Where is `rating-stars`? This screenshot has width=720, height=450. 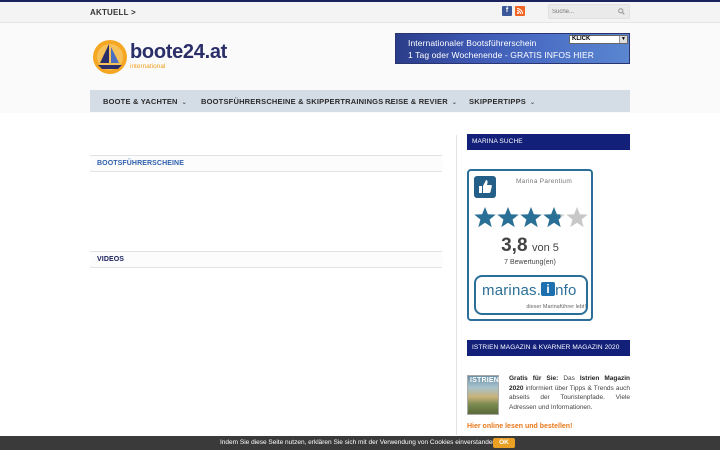 rating-stars is located at coordinates (531, 217).